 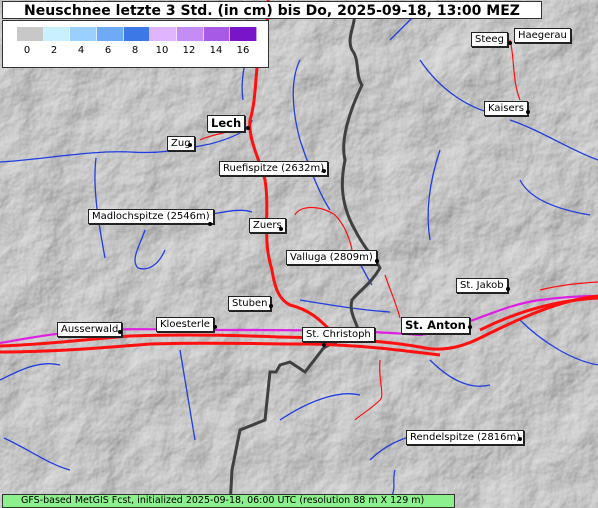 I want to click on place-label-haegerau: Haegerau, so click(x=542, y=35).